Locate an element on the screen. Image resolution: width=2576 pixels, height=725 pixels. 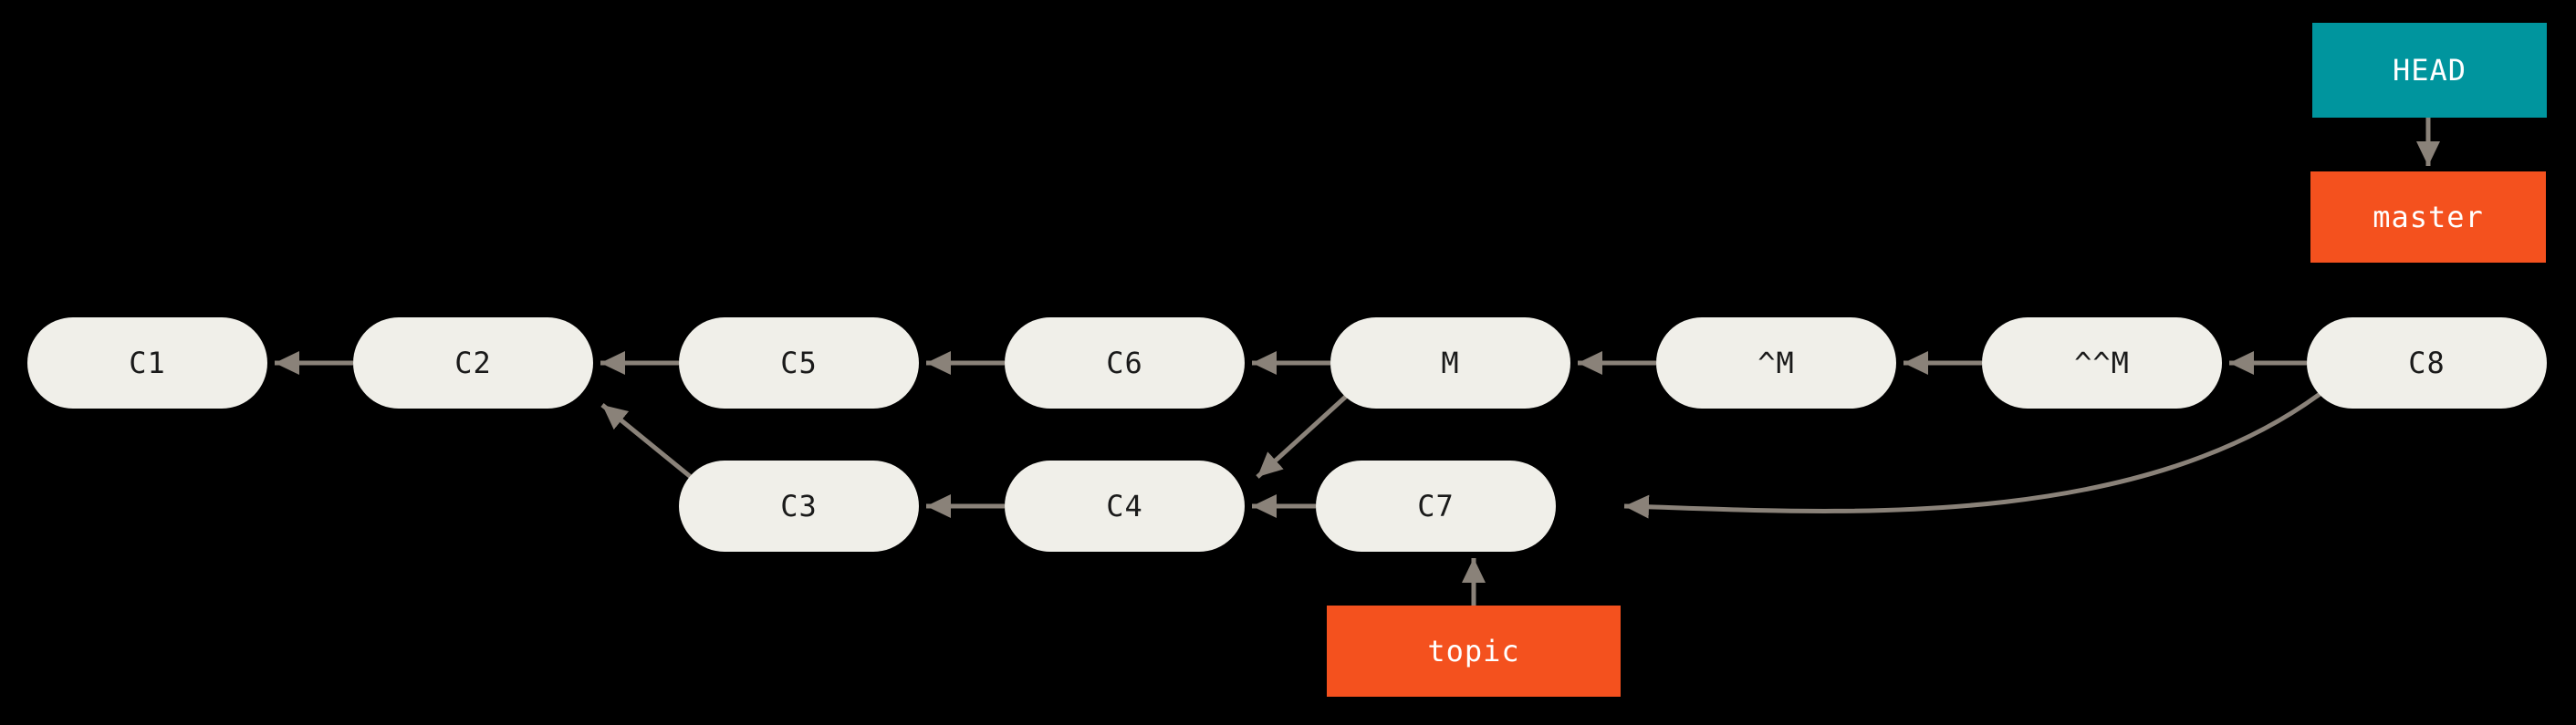
commit-node-c5: C5 is located at coordinates (799, 363).